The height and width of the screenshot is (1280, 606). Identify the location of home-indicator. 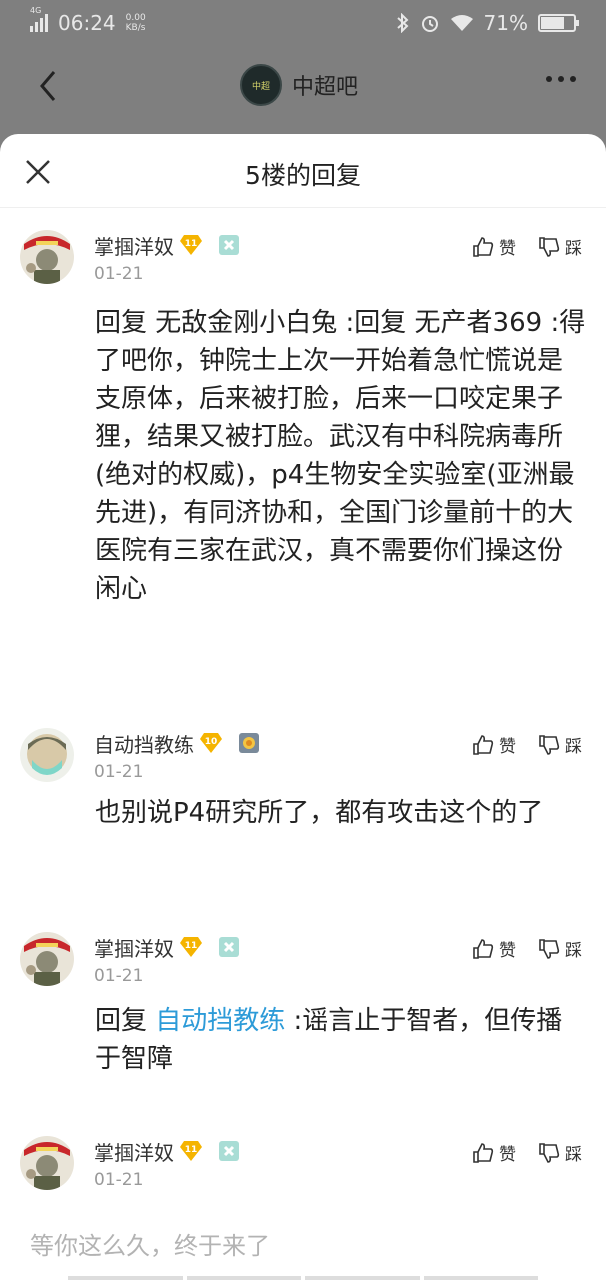
(303, 1278).